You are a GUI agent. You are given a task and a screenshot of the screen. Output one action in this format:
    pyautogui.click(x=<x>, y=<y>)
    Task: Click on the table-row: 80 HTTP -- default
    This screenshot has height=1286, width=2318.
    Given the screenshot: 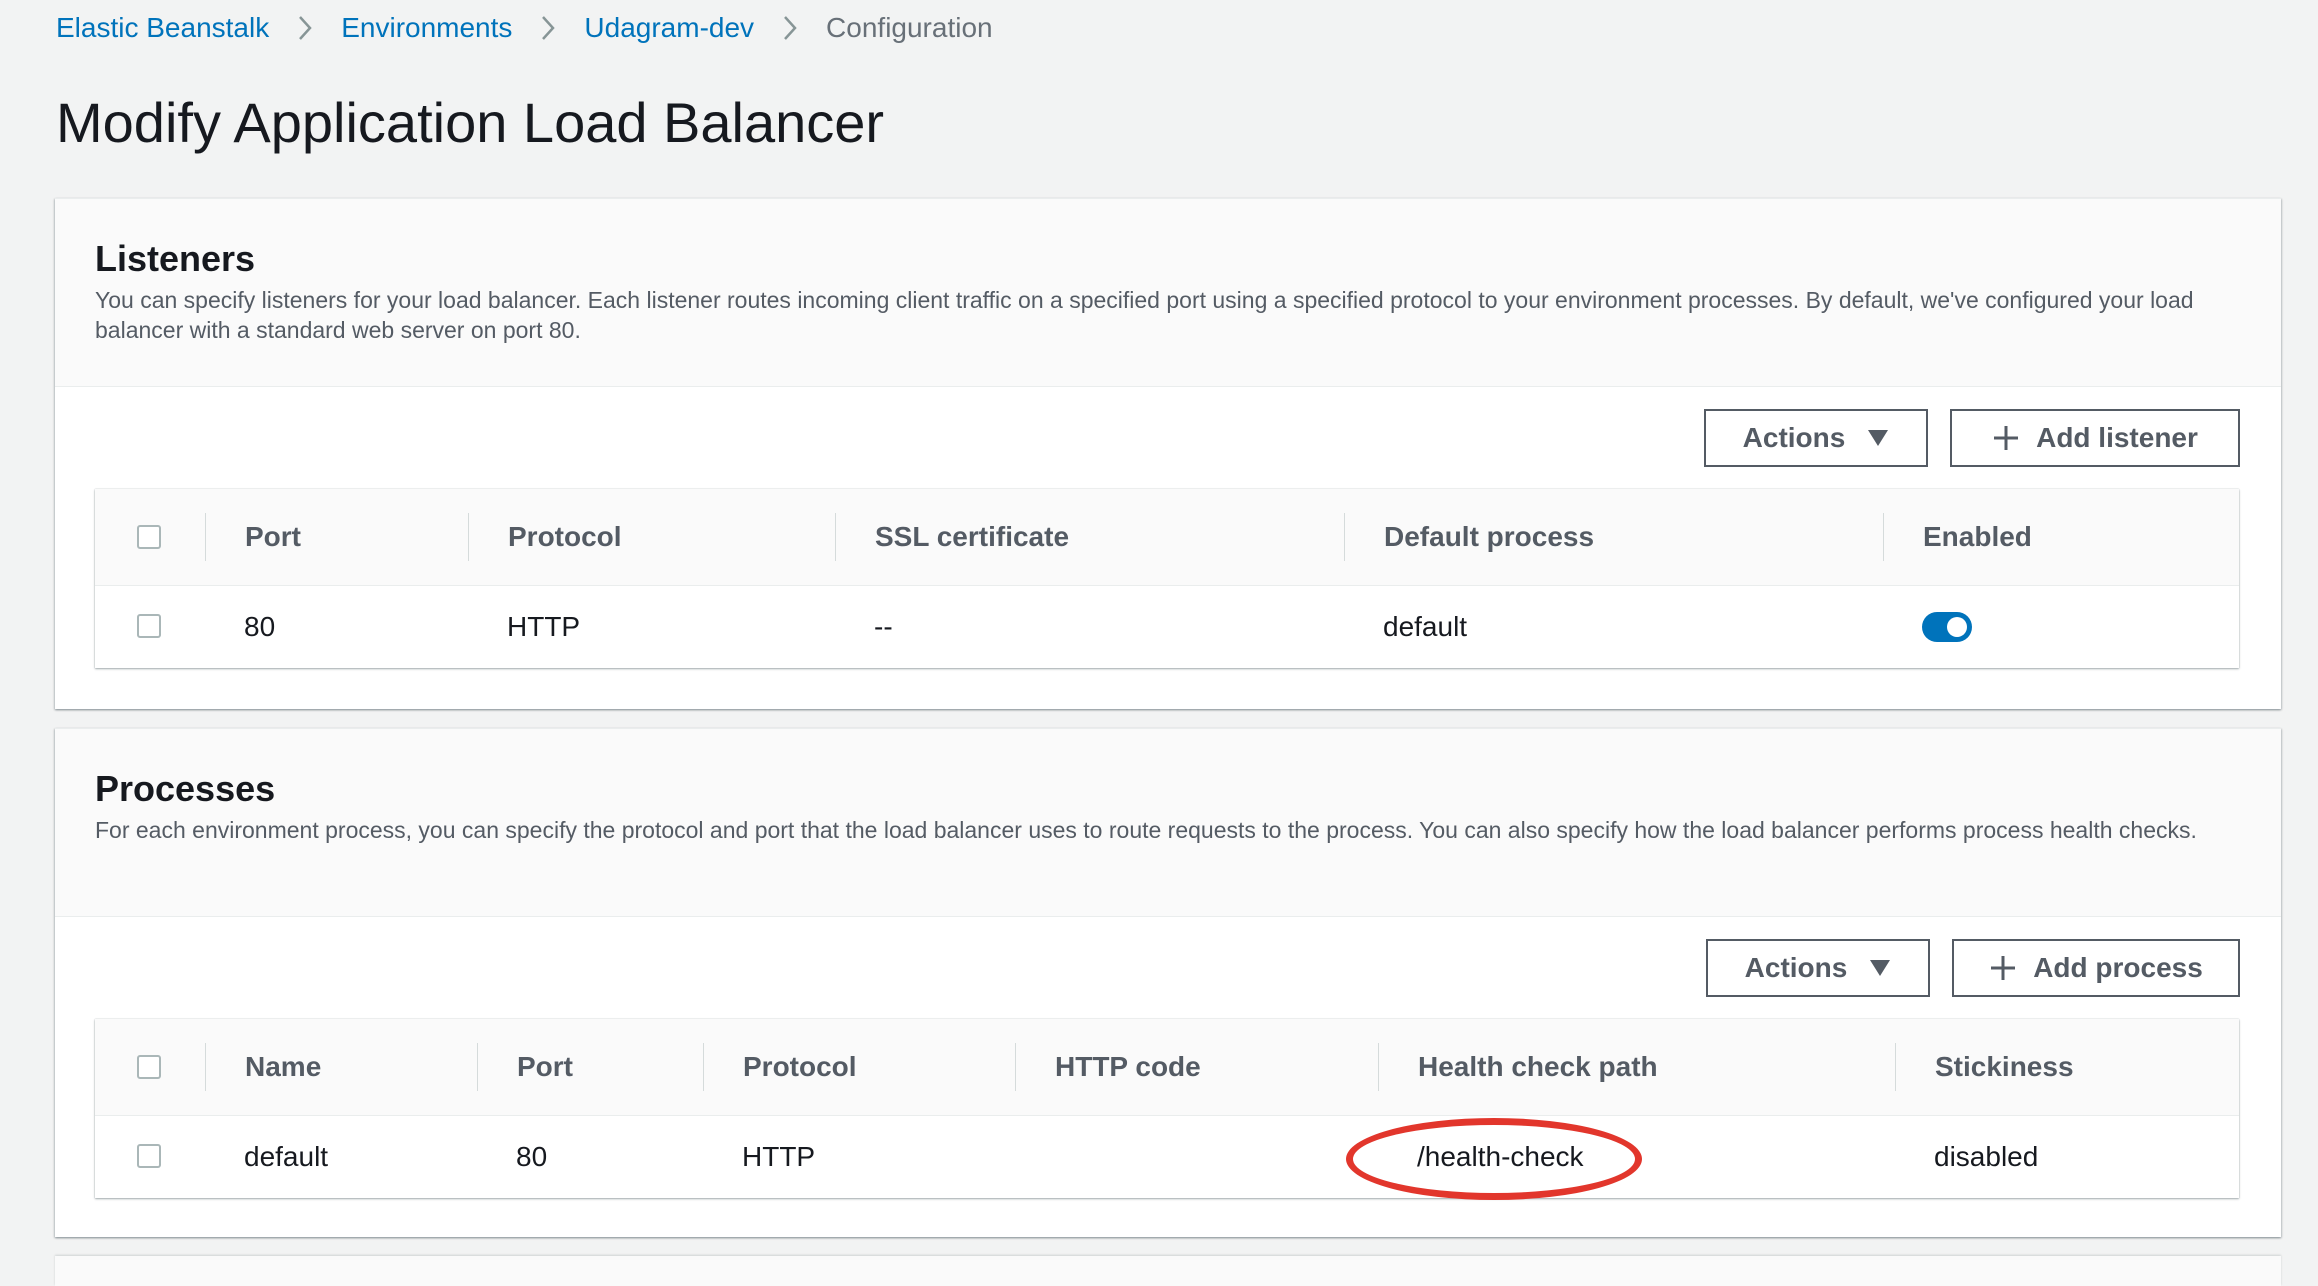 What is the action you would take?
    pyautogui.click(x=1167, y=627)
    